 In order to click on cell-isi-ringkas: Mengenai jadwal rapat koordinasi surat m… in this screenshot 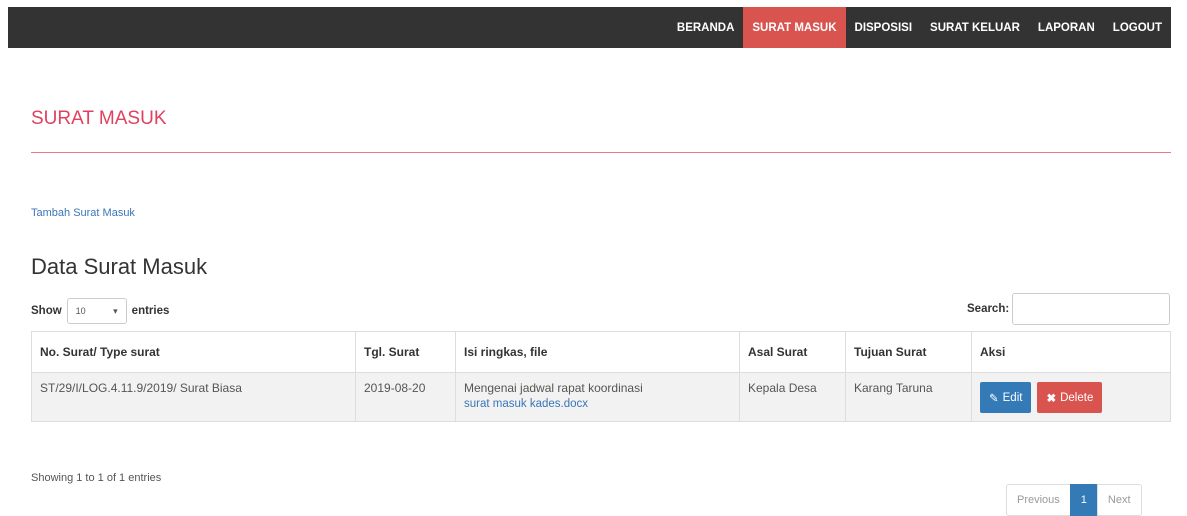, I will do `click(597, 397)`.